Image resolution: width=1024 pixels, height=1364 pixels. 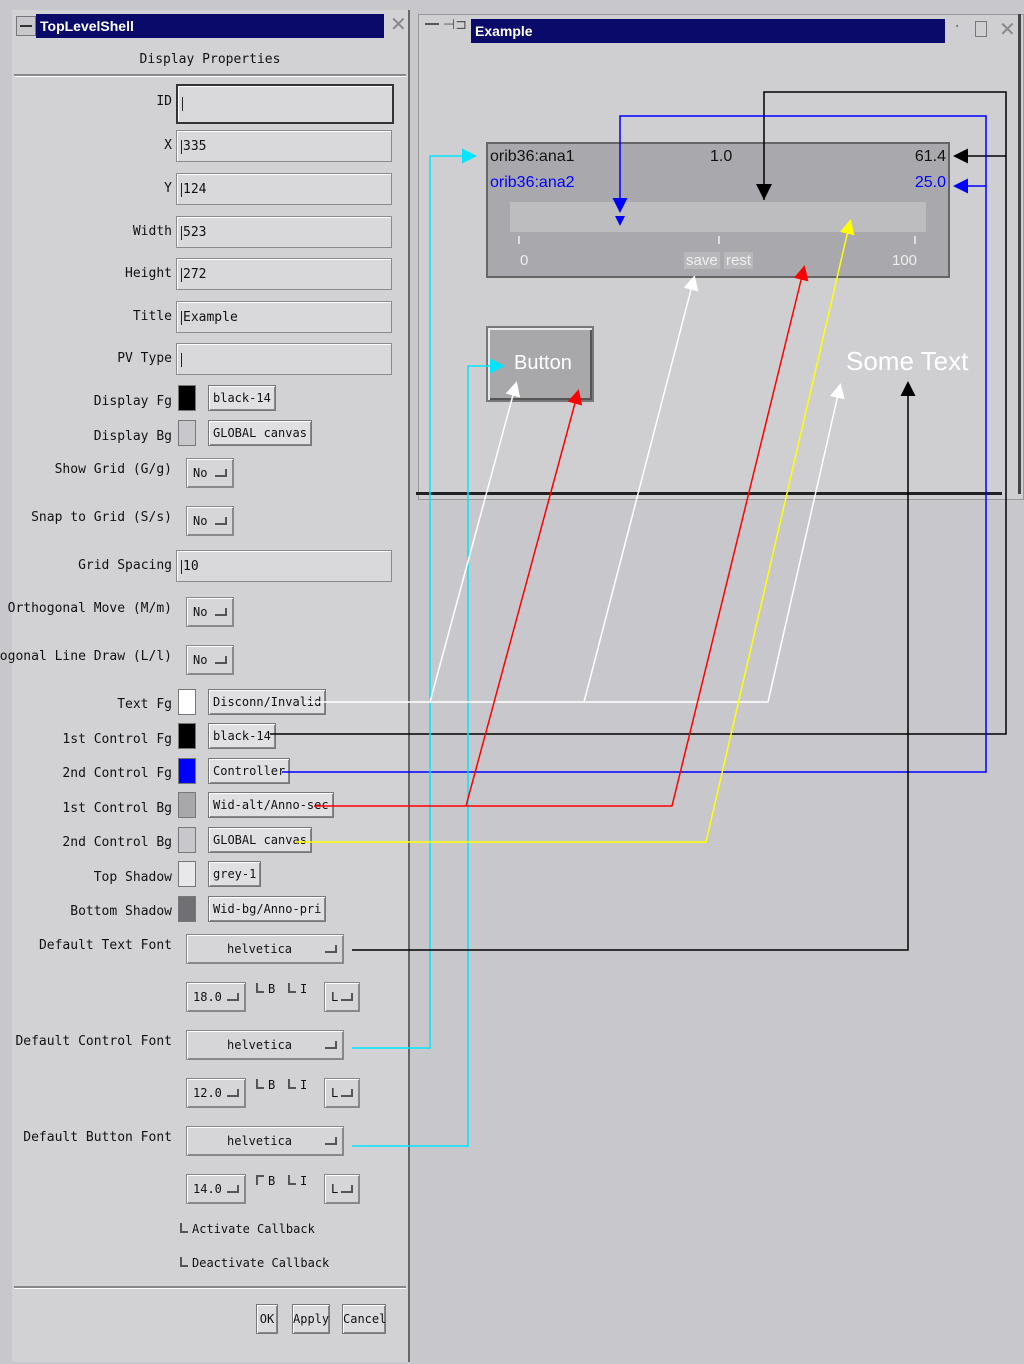 What do you see at coordinates (764, 192) in the screenshot?
I see `meter-pointer-icon` at bounding box center [764, 192].